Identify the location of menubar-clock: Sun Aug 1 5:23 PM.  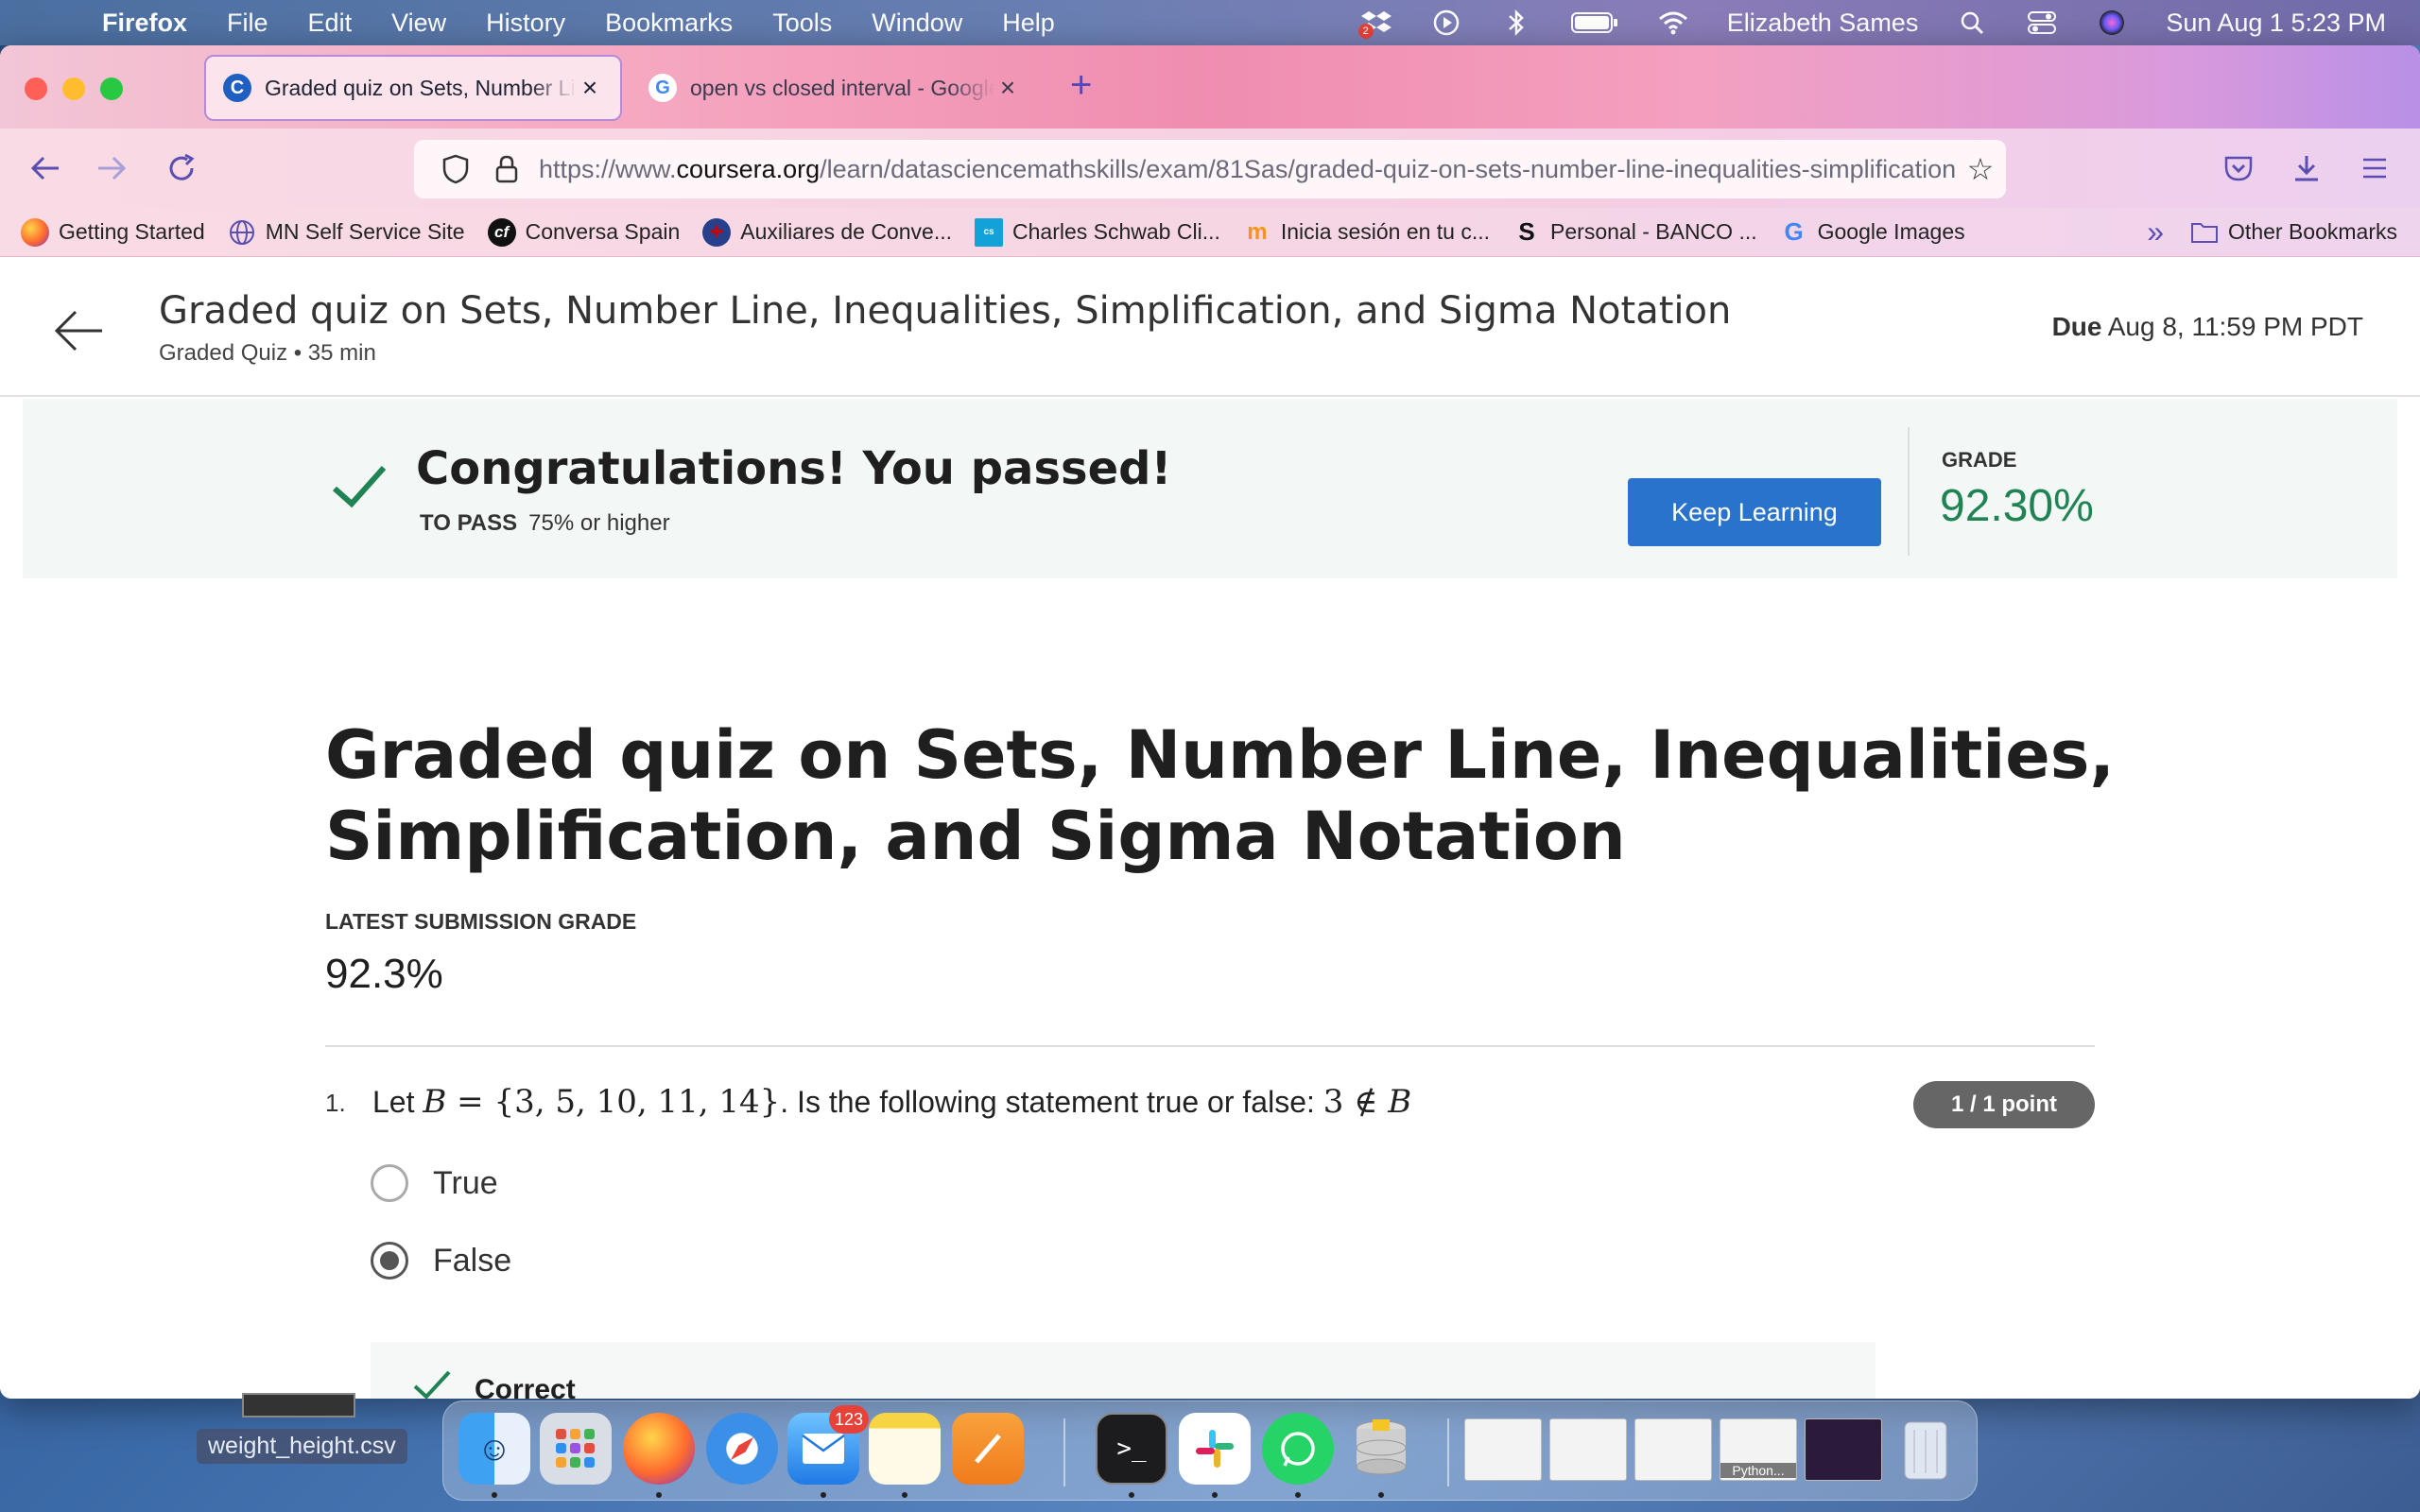
(2276, 23).